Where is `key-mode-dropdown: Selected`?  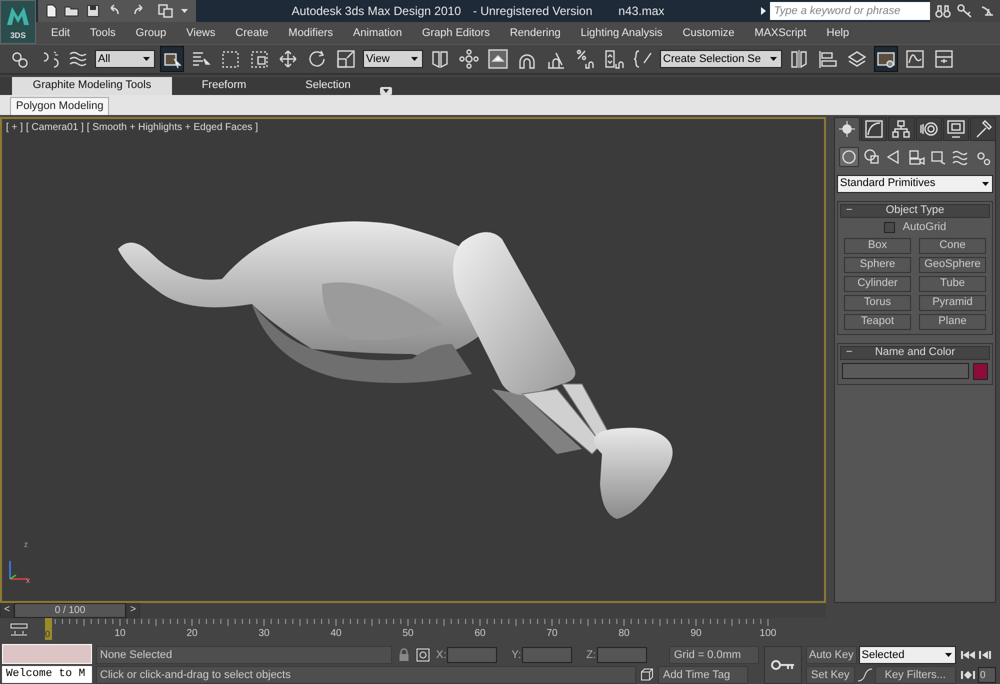
key-mode-dropdown: Selected is located at coordinates (907, 655).